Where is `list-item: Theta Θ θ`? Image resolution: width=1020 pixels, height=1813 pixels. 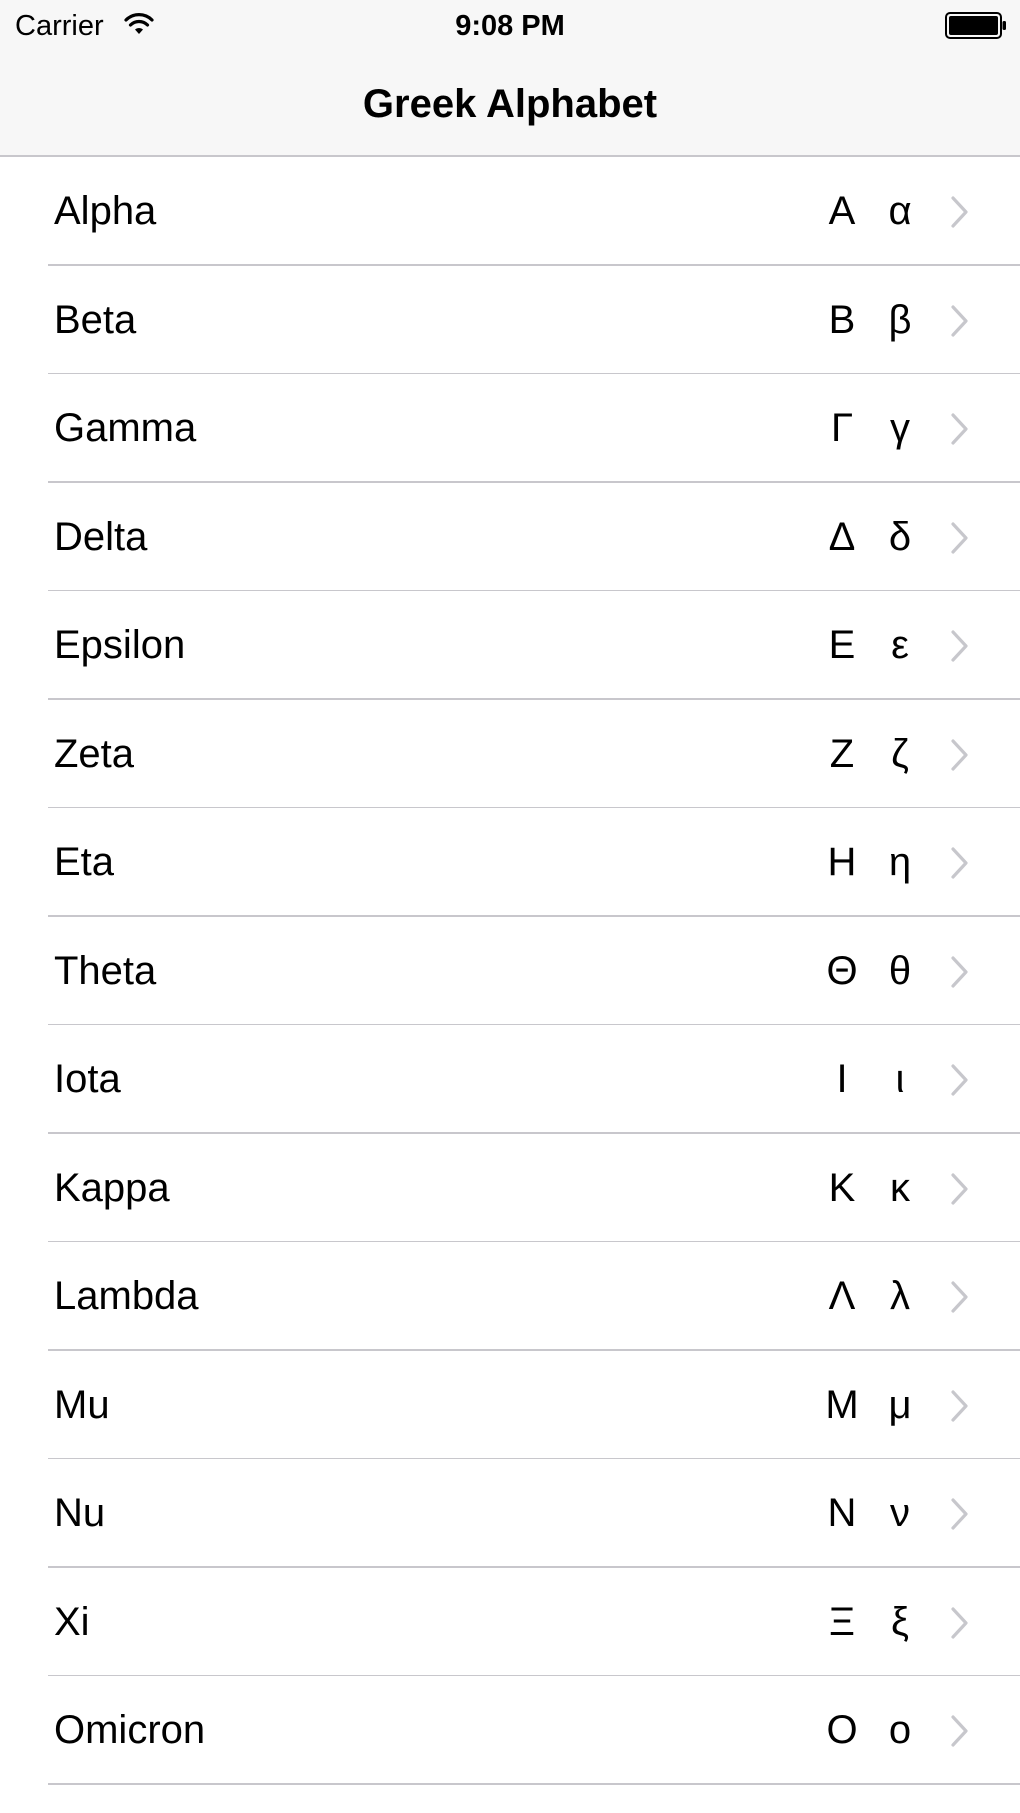
list-item: Theta Θ θ is located at coordinates (510, 971).